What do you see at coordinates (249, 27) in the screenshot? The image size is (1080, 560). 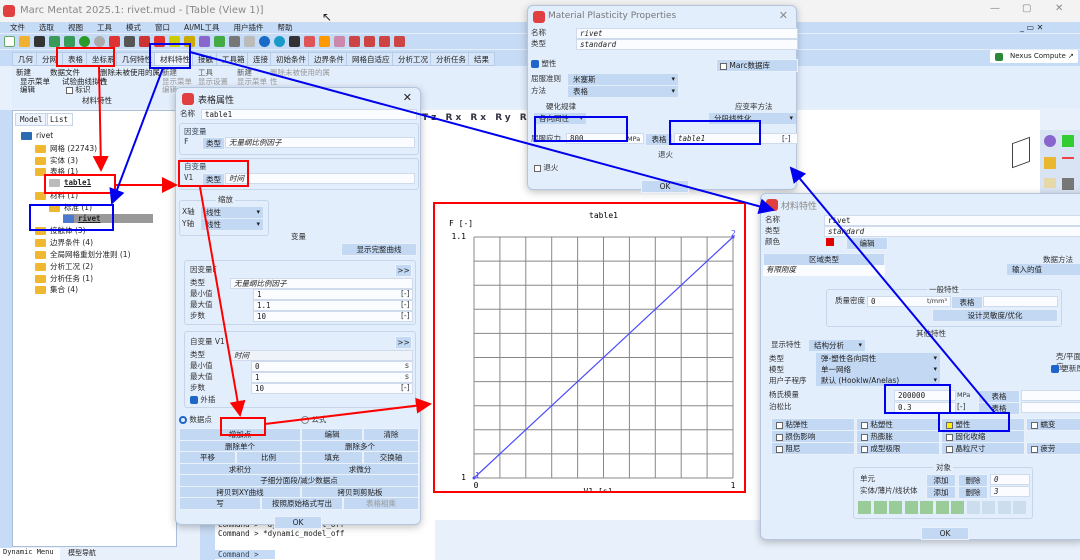 I see `menu-plugins: 用户插件` at bounding box center [249, 27].